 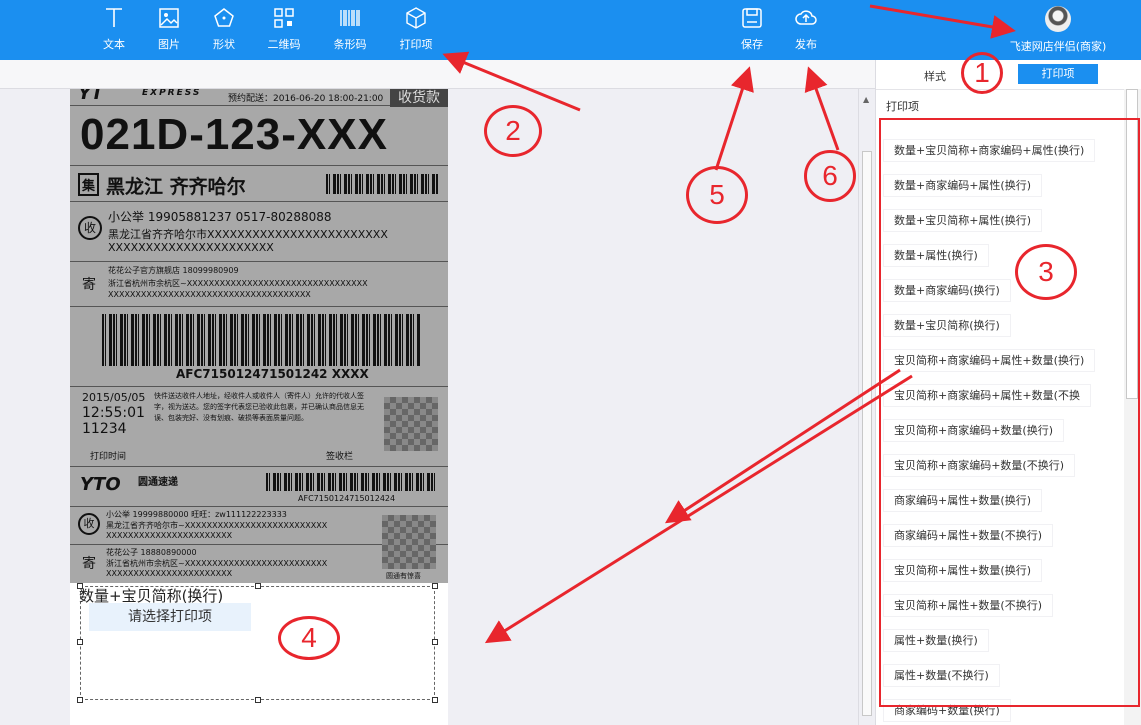 What do you see at coordinates (80, 700) in the screenshot?
I see `resize-handle-bl` at bounding box center [80, 700].